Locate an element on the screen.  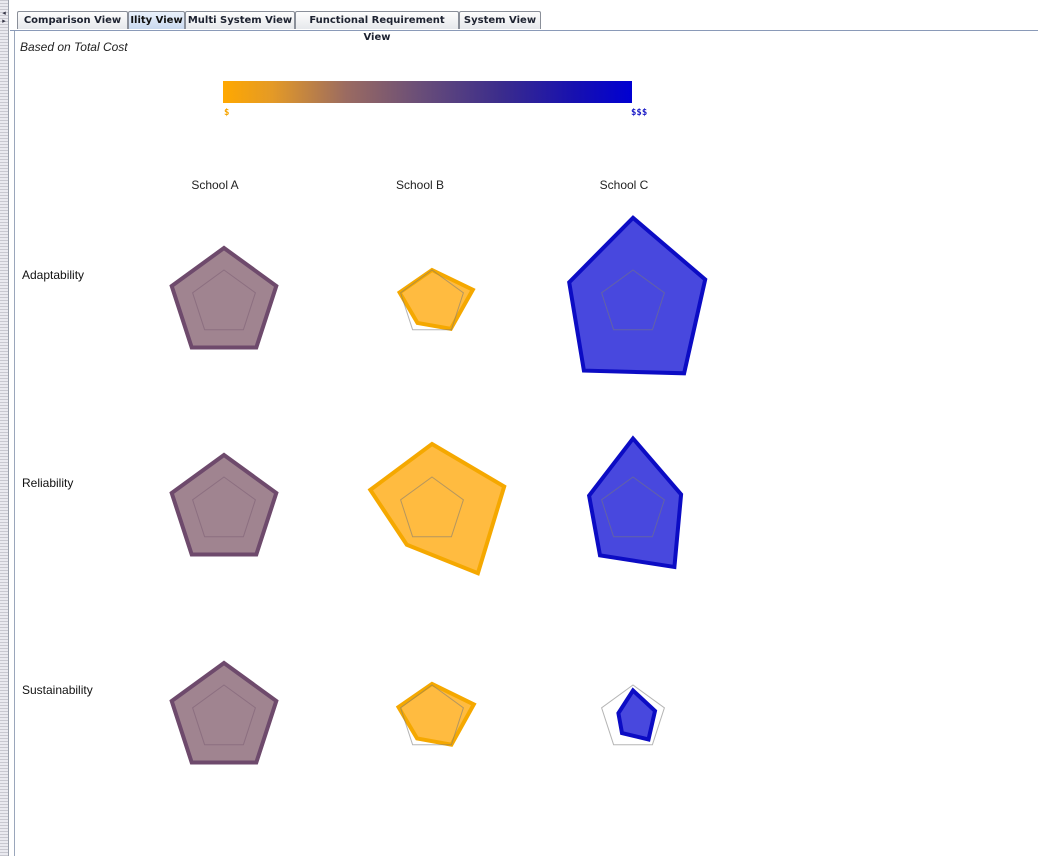
radar-glyph-reliability-school-a is located at coordinates (224, 504).